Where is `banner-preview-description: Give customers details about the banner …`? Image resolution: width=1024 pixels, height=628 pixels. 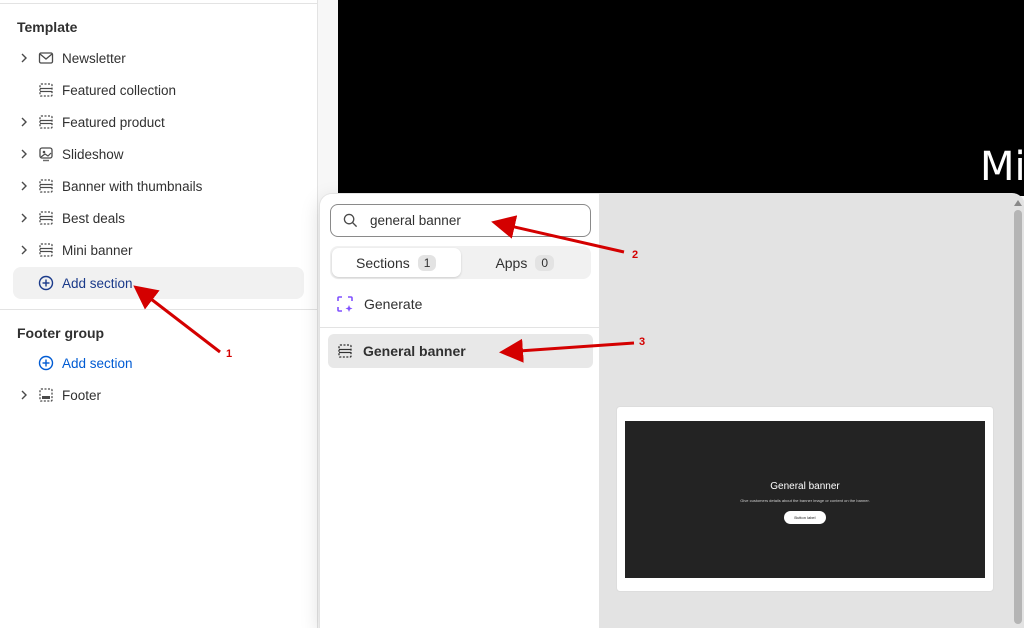 banner-preview-description: Give customers details about the banner … is located at coordinates (805, 500).